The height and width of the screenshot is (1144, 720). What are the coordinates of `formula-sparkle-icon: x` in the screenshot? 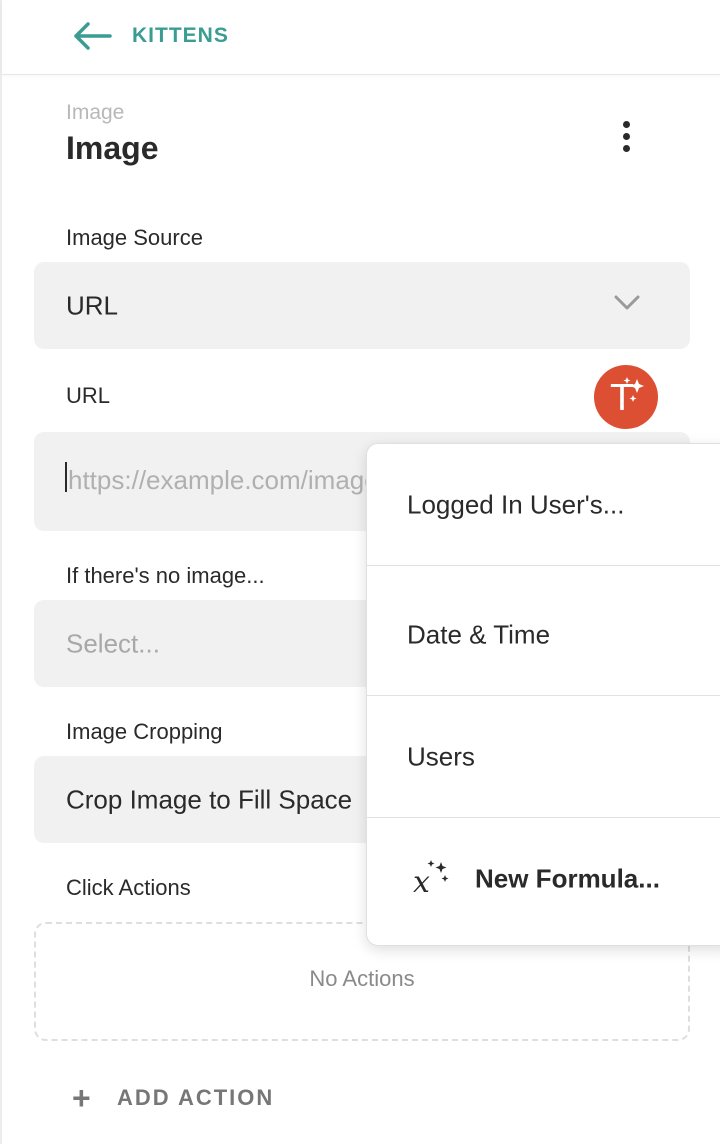 It's located at (431, 879).